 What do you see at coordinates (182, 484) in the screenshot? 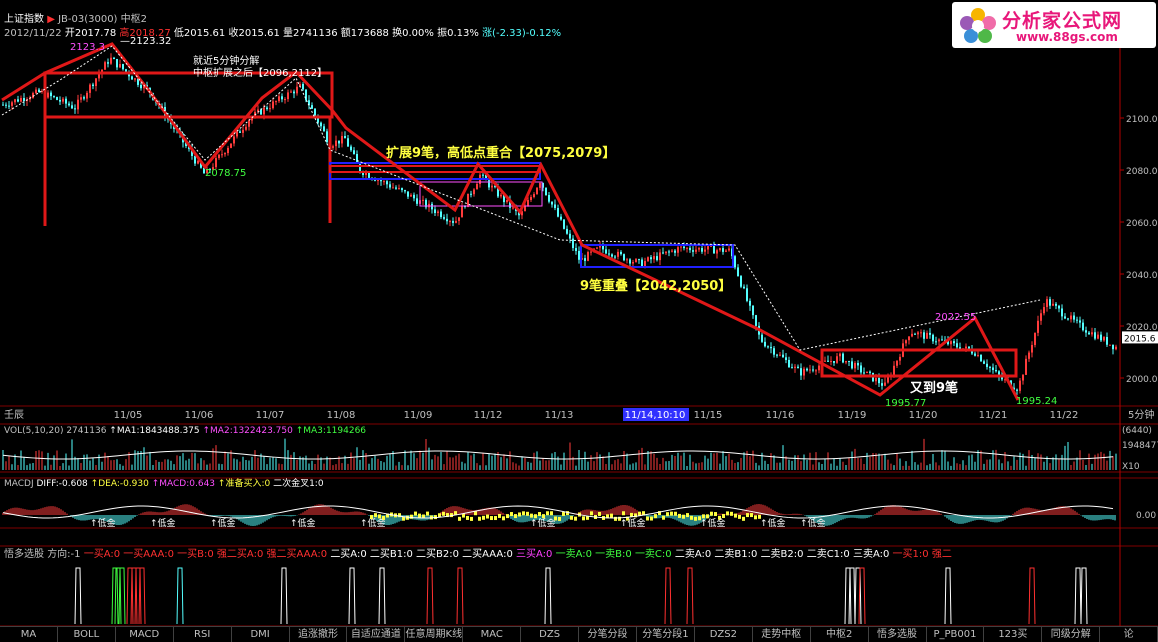
I see `macd-label-part: ↑MACD:0.643` at bounding box center [182, 484].